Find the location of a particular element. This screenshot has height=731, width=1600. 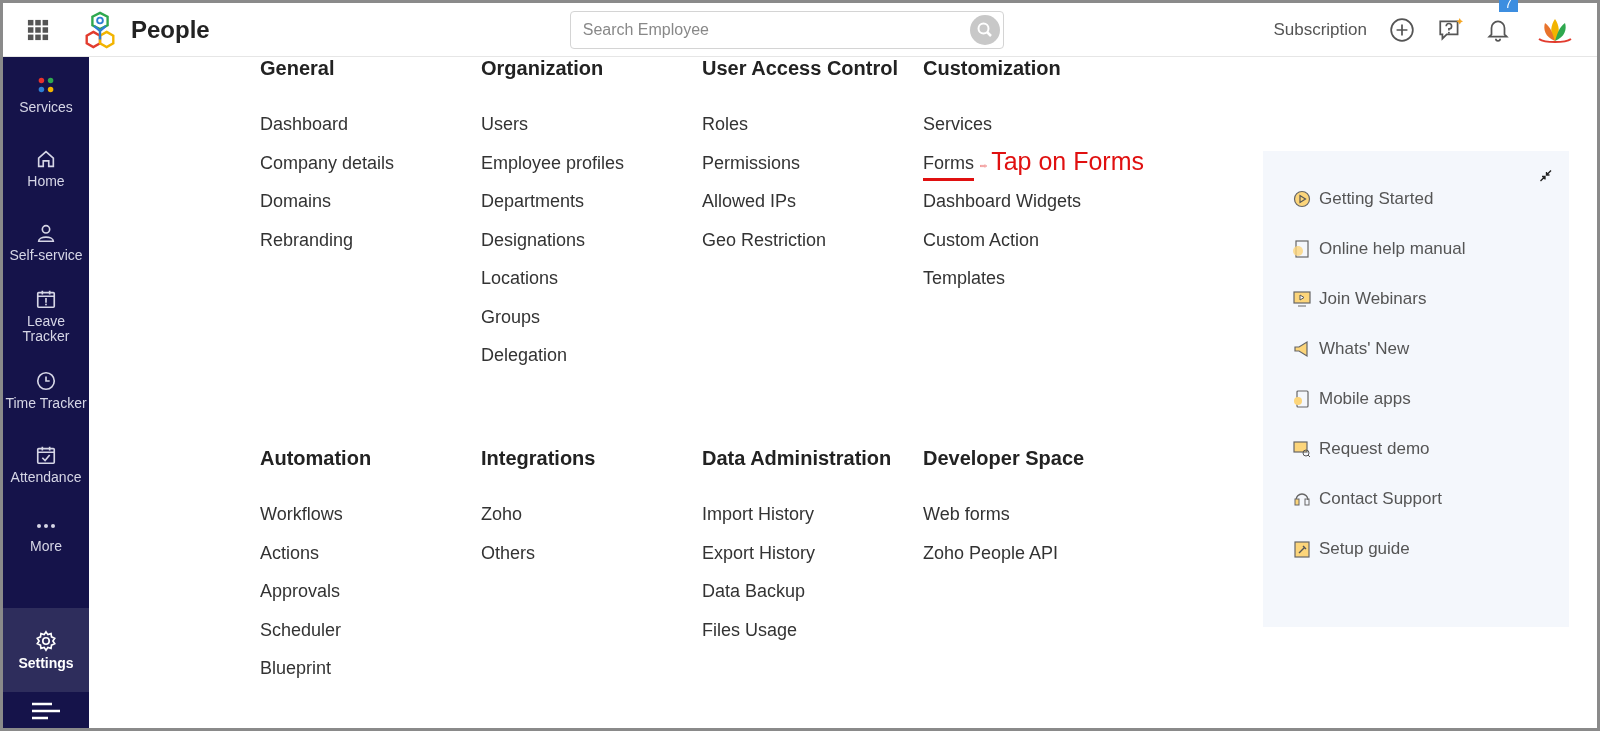

tablet-icon is located at coordinates (1302, 399).